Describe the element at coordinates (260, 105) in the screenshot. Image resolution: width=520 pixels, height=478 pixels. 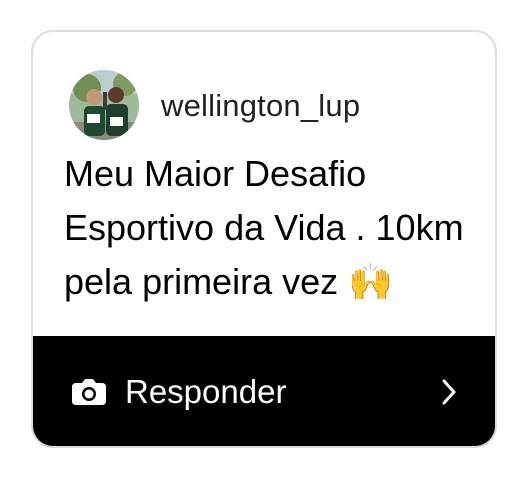
I see `username: wellington_lup` at that location.